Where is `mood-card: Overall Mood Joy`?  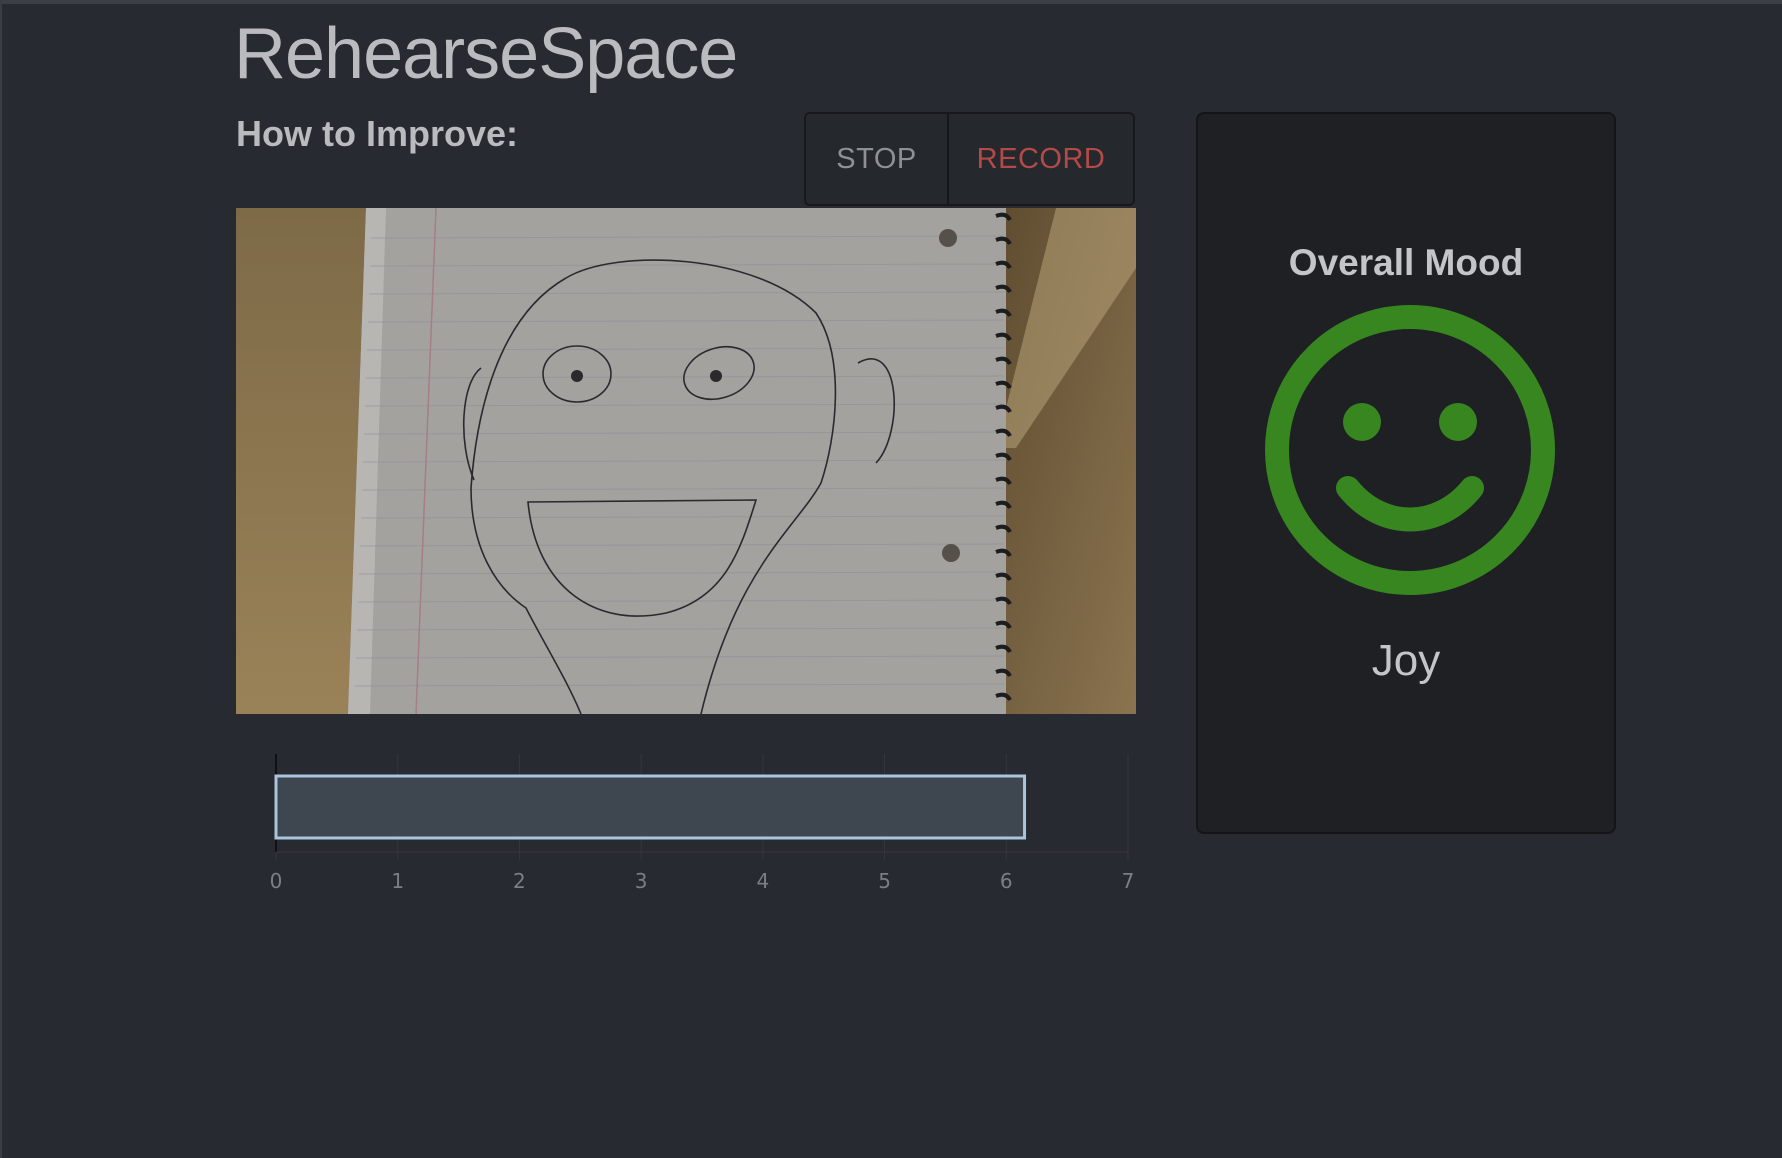 mood-card: Overall Mood Joy is located at coordinates (1406, 473).